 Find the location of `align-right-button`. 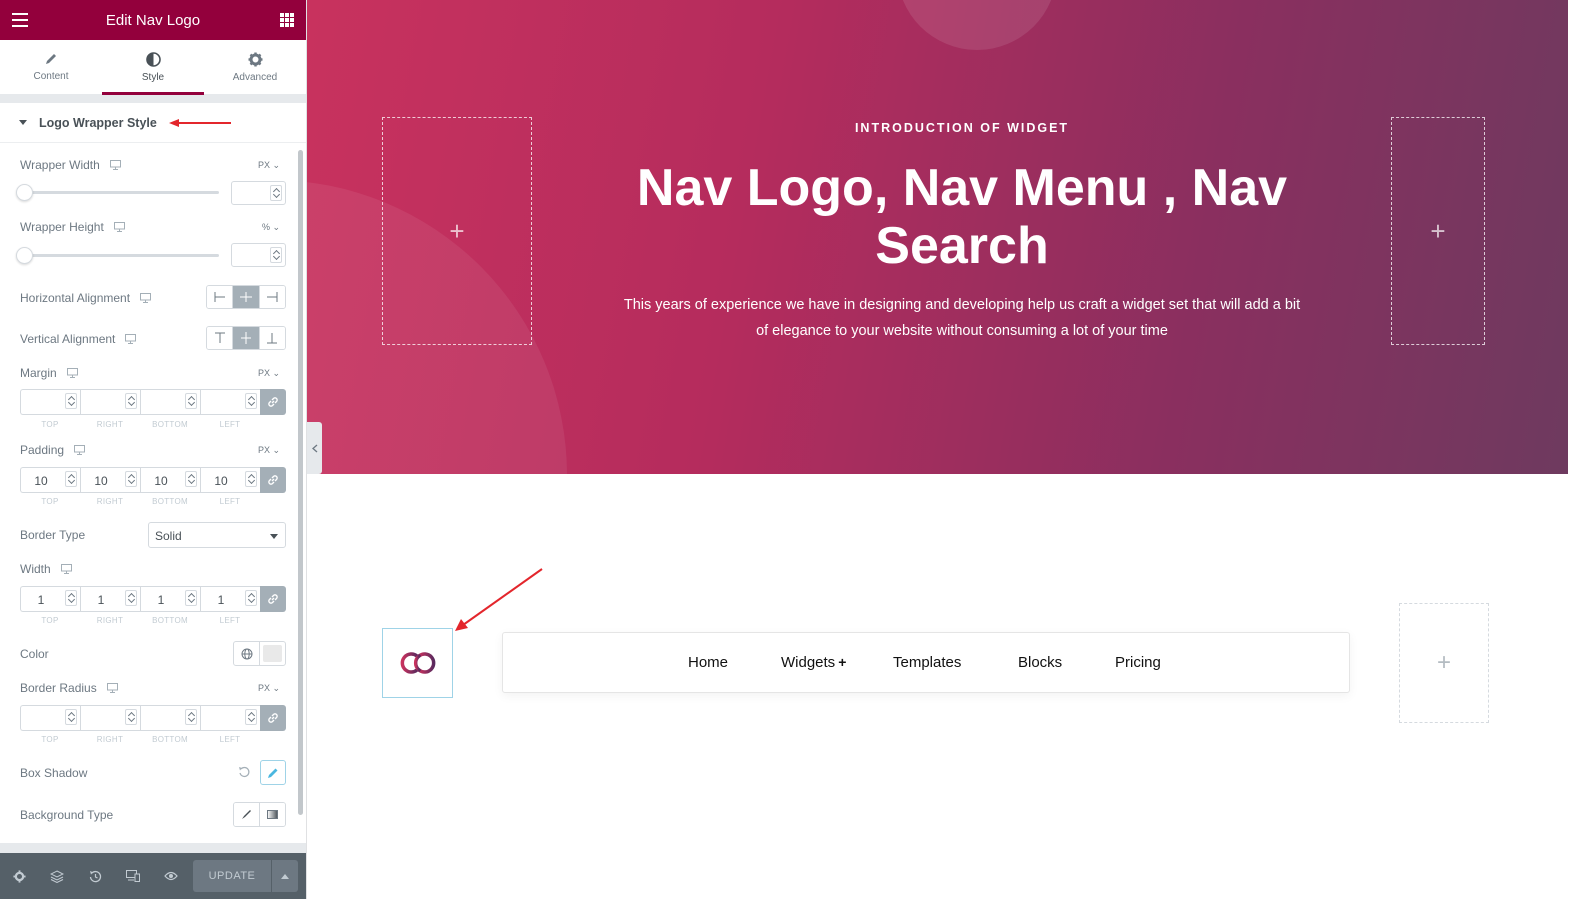

align-right-button is located at coordinates (272, 297).